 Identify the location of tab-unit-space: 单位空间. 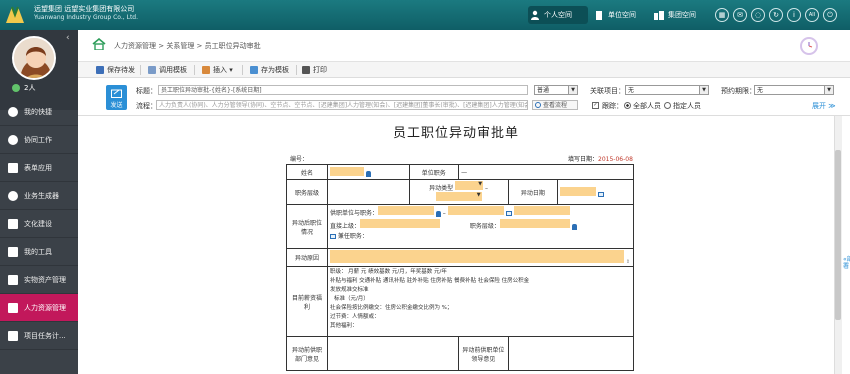
(619, 15).